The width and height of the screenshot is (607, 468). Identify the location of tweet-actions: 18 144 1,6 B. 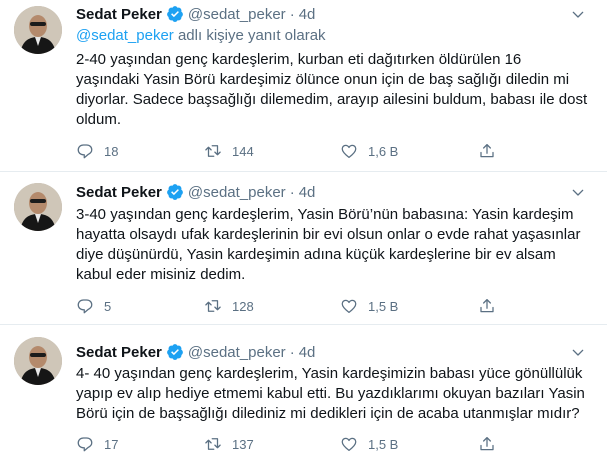
(333, 151).